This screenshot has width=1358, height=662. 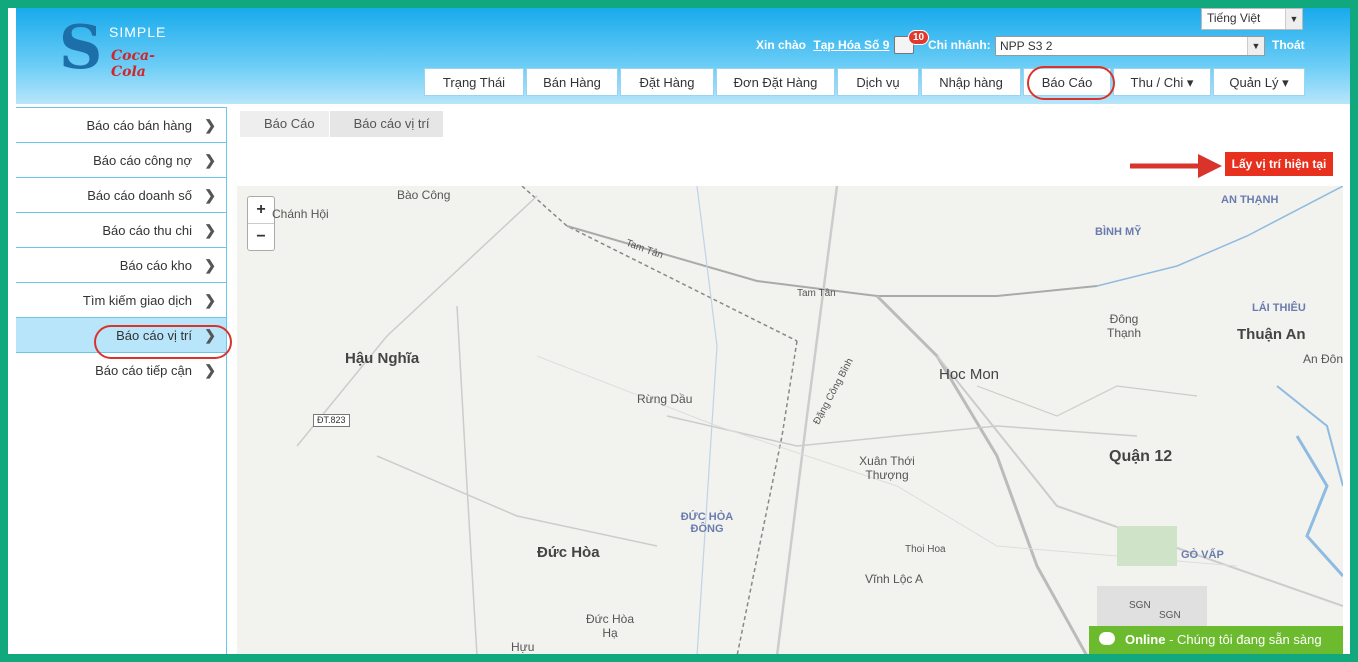 What do you see at coordinates (1130, 46) in the screenshot?
I see `branch-select: NPP S3 2 ▼` at bounding box center [1130, 46].